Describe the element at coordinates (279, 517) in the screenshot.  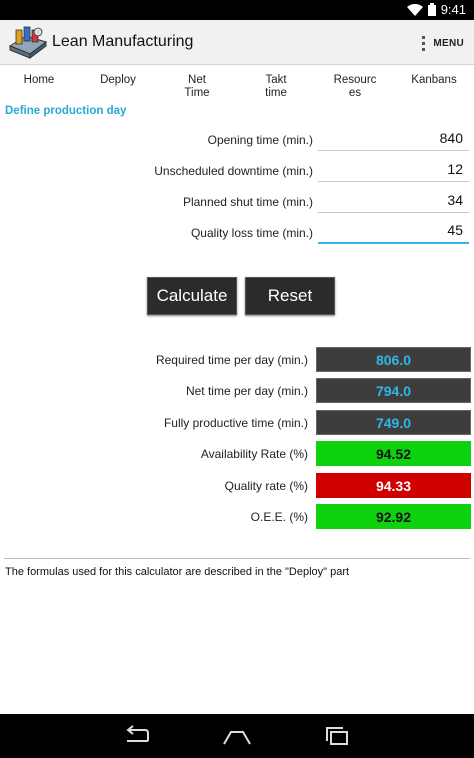
I see `oee-label: O.E.E. (%)` at that location.